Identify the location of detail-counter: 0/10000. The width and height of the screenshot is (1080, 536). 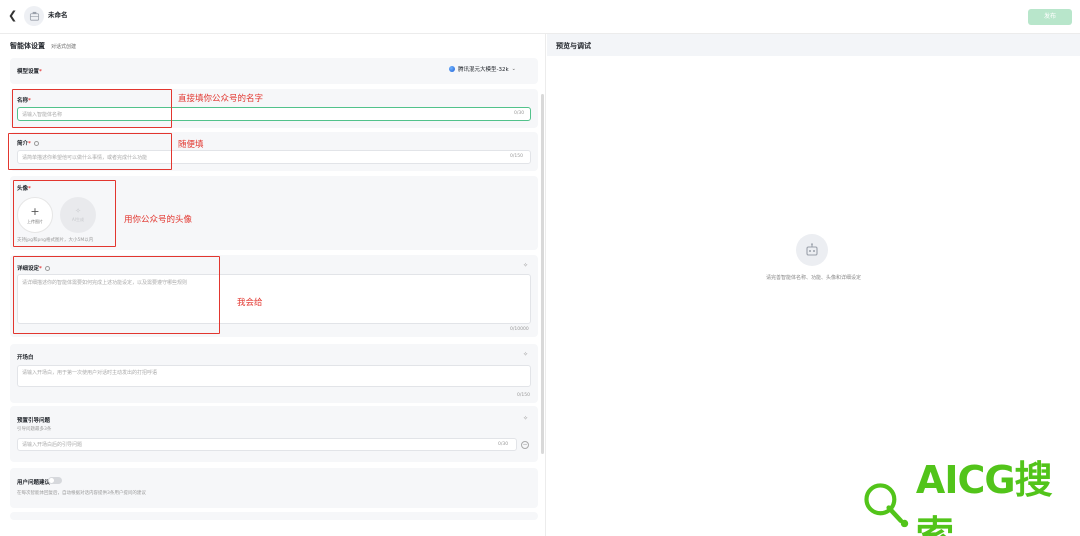
(519, 329).